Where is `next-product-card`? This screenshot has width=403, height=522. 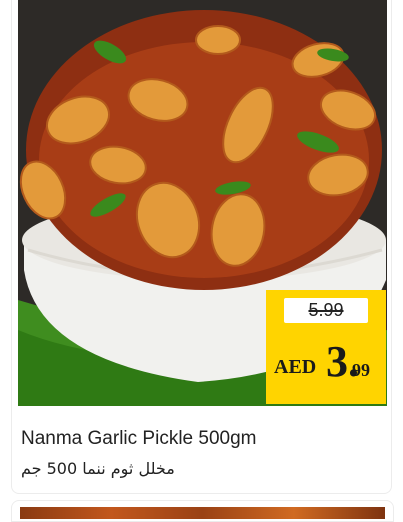
next-product-card is located at coordinates (202, 511).